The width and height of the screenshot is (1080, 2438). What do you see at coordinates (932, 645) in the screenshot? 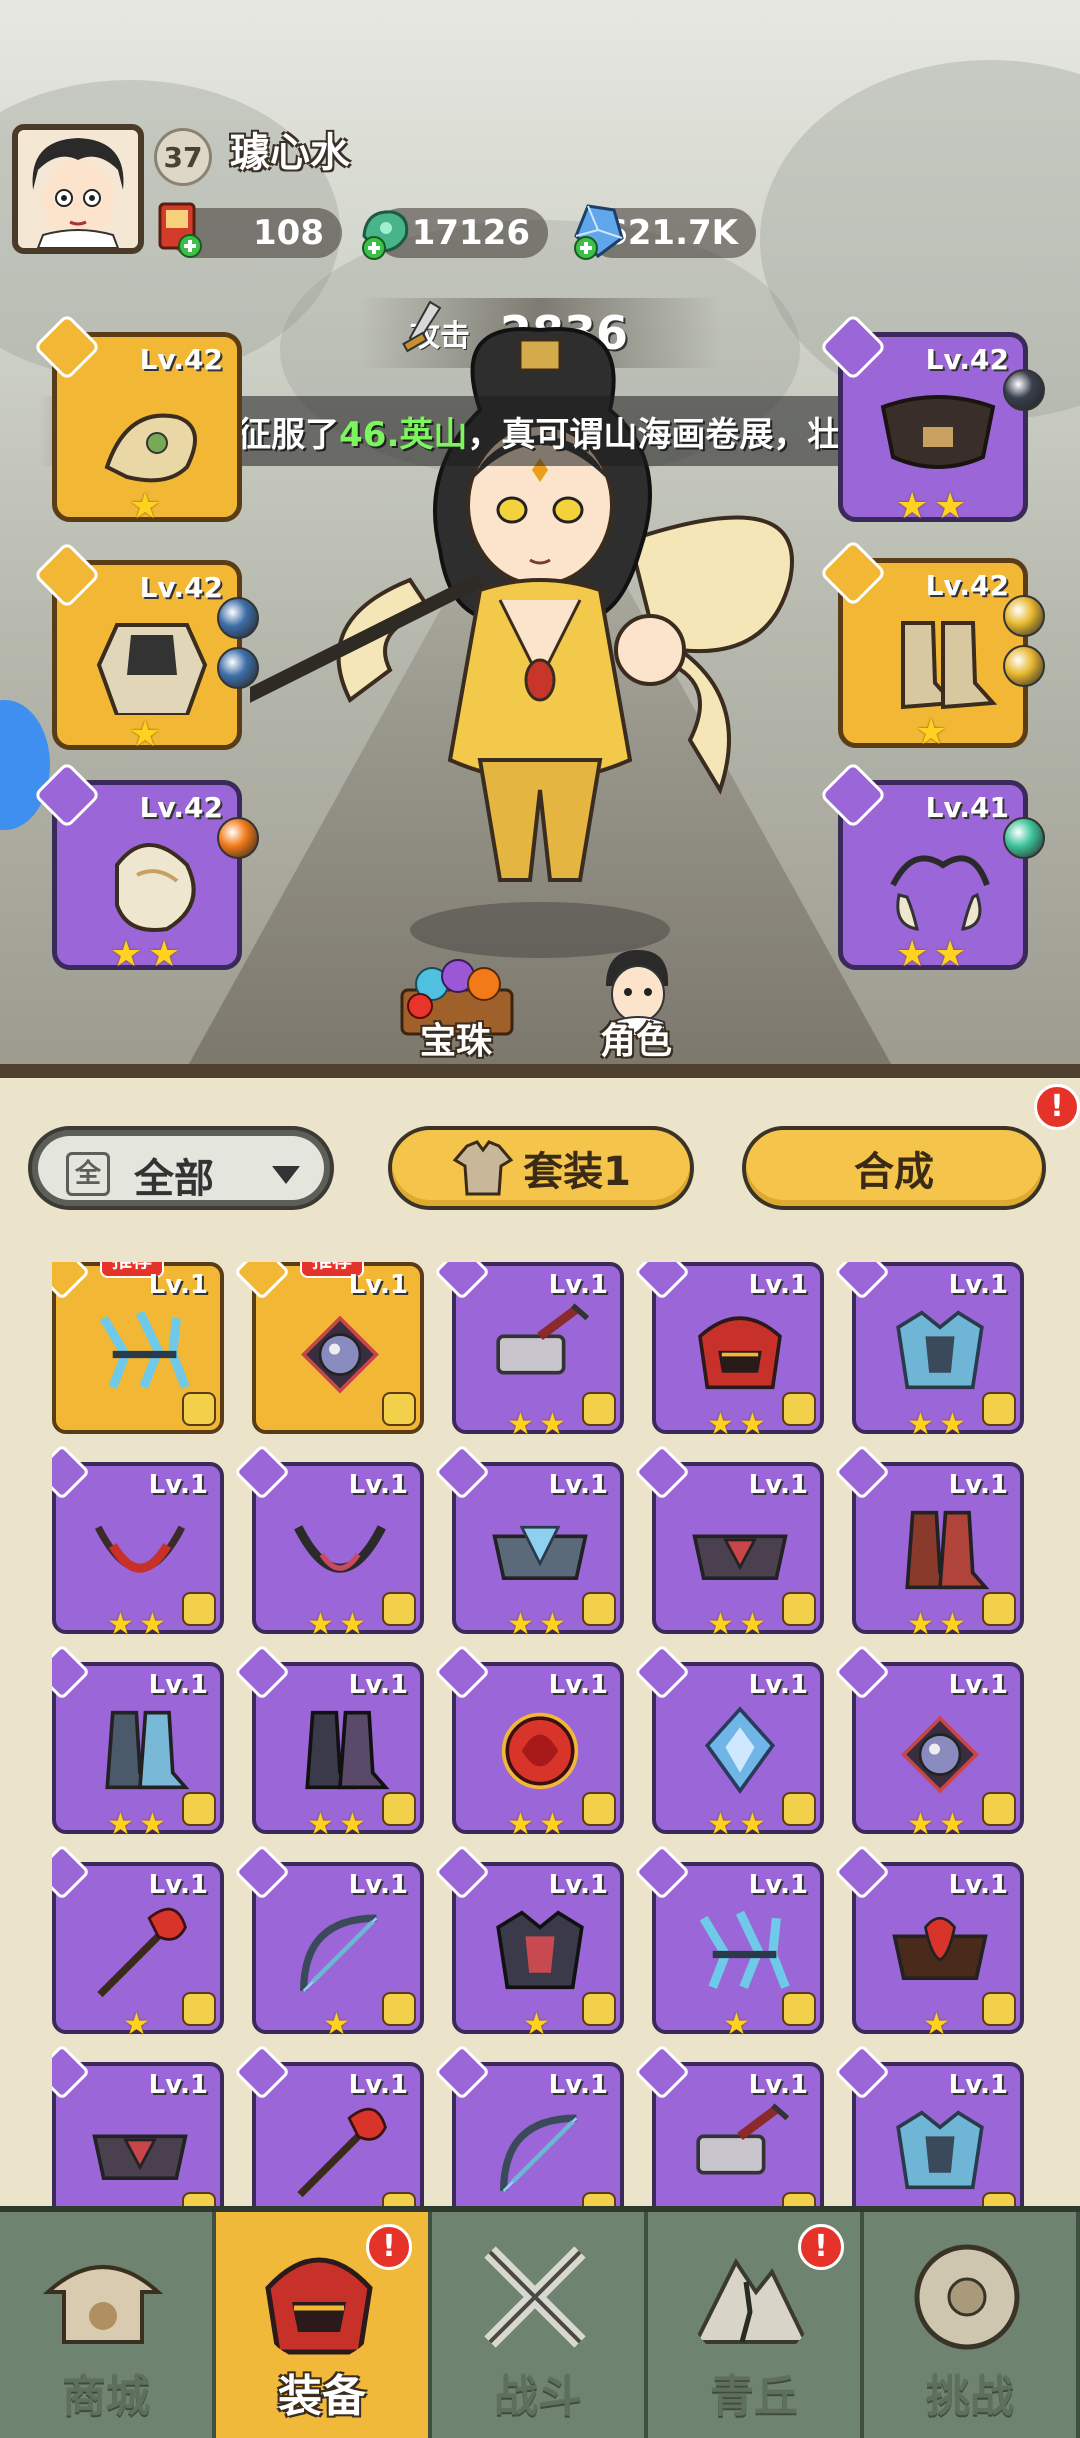
I see `equipped-slot-boots: Lv.42 ★` at bounding box center [932, 645].